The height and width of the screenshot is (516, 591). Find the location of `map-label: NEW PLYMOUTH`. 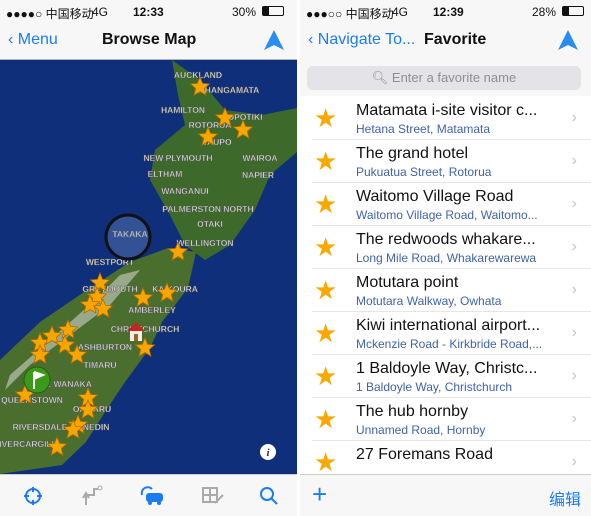

map-label: NEW PLYMOUTH is located at coordinates (177, 158).